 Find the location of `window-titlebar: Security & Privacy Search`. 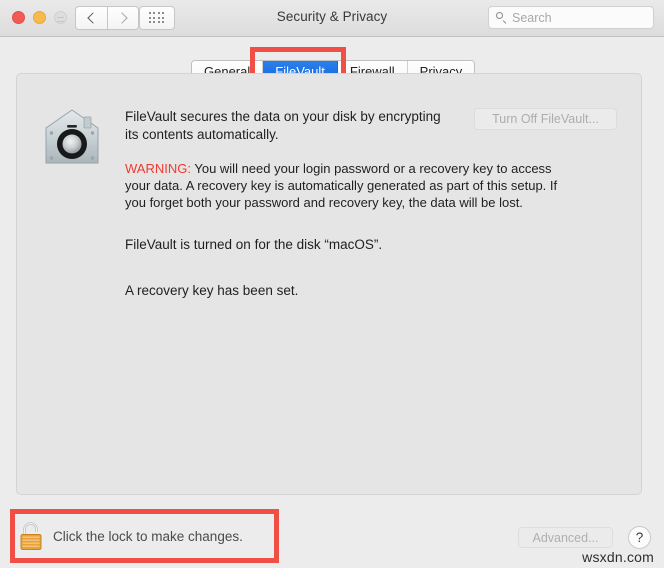

window-titlebar: Security & Privacy Search is located at coordinates (332, 18).